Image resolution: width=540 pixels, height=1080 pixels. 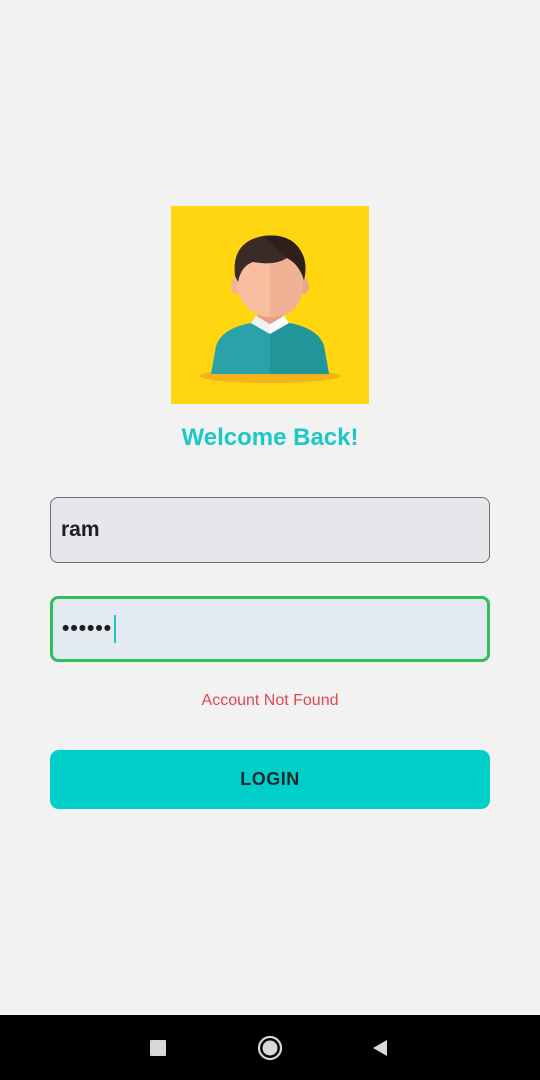 What do you see at coordinates (270, 305) in the screenshot?
I see `user-avatar-icon` at bounding box center [270, 305].